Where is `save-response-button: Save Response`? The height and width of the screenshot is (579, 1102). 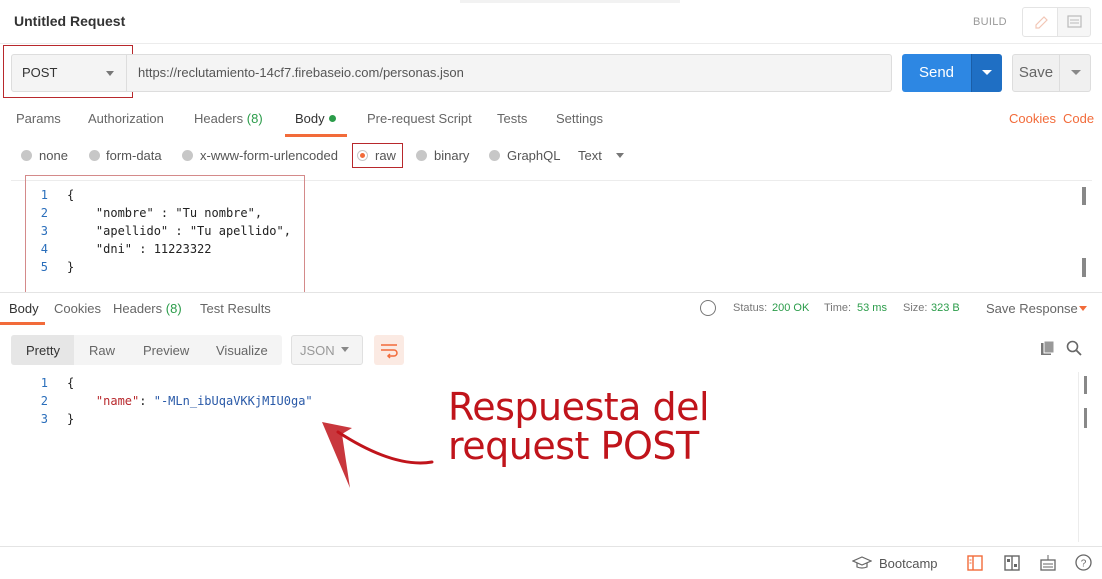
save-response-button: Save Response is located at coordinates (1032, 308).